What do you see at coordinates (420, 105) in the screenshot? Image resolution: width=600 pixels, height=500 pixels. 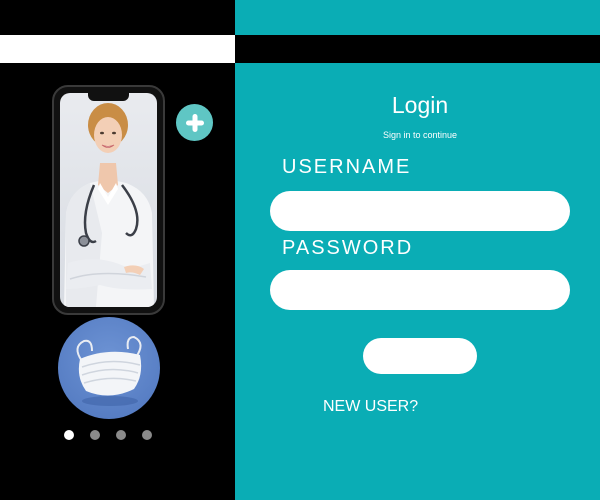 I see `login-title: Login` at bounding box center [420, 105].